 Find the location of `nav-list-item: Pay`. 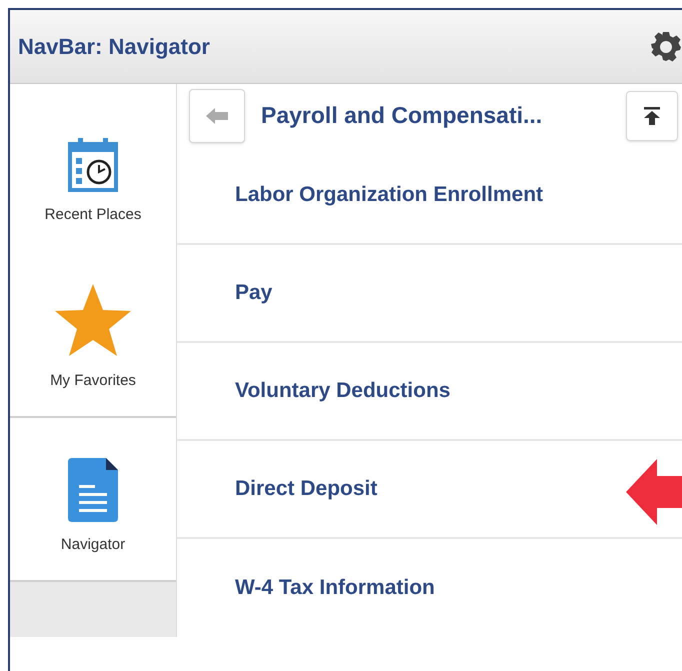

nav-list-item: Pay is located at coordinates (429, 294).